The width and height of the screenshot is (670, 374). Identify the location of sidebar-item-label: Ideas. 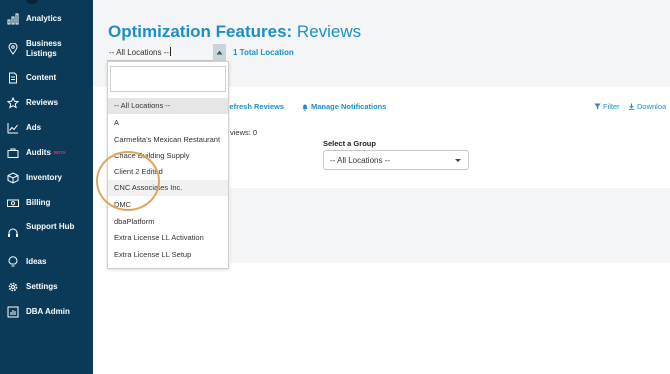
(36, 261).